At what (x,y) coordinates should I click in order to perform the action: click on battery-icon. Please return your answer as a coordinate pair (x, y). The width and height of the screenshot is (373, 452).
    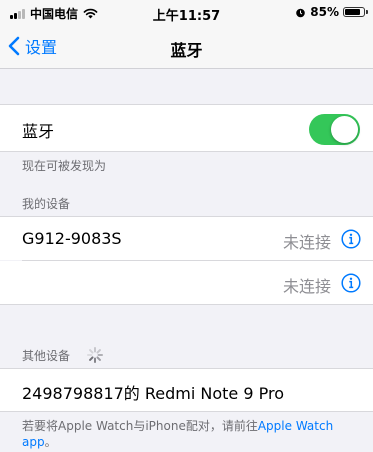
    Looking at the image, I should click on (355, 12).